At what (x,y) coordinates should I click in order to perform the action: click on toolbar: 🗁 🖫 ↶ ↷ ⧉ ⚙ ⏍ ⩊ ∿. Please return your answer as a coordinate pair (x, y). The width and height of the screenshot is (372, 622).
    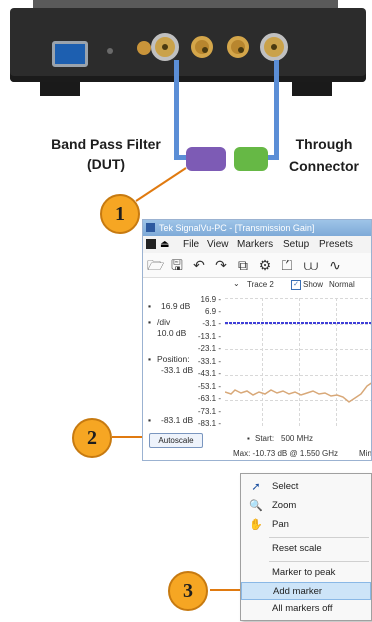
    Looking at the image, I should click on (257, 265).